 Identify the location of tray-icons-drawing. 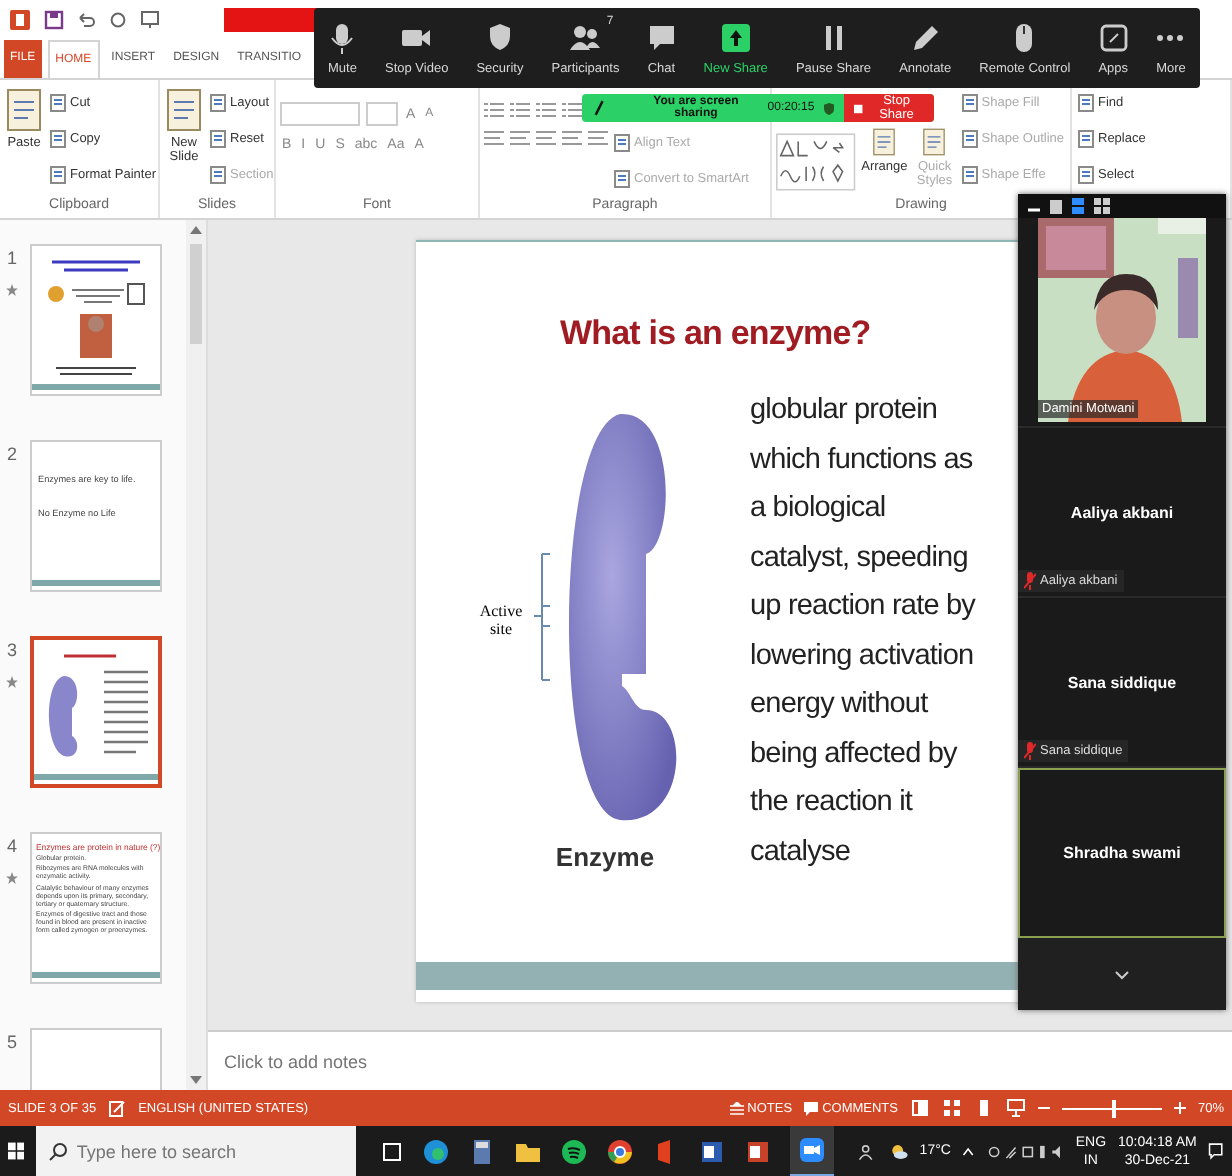
(1025, 1151).